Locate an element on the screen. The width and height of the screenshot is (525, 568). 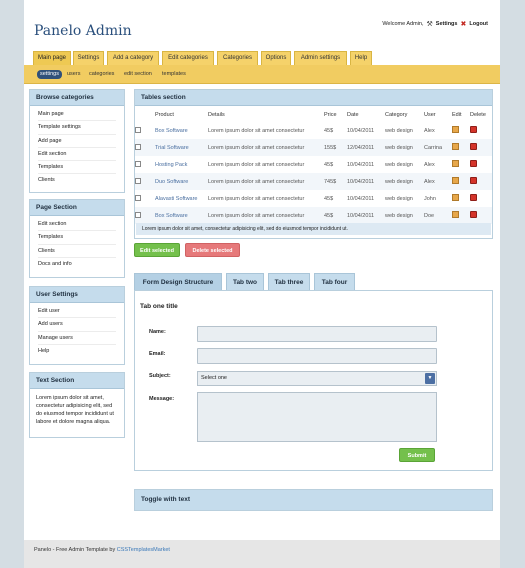
col-edit: Edit is located at coordinates (457, 114).